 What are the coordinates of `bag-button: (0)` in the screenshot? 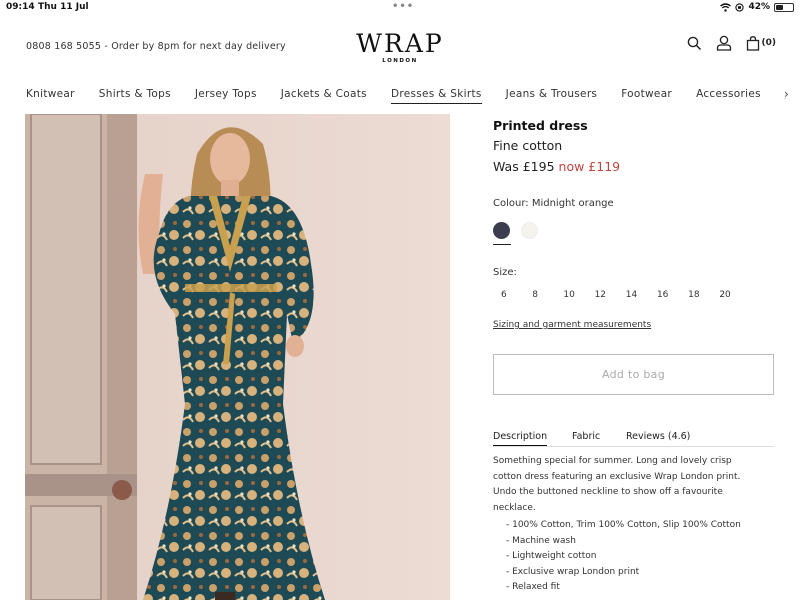 It's located at (761, 43).